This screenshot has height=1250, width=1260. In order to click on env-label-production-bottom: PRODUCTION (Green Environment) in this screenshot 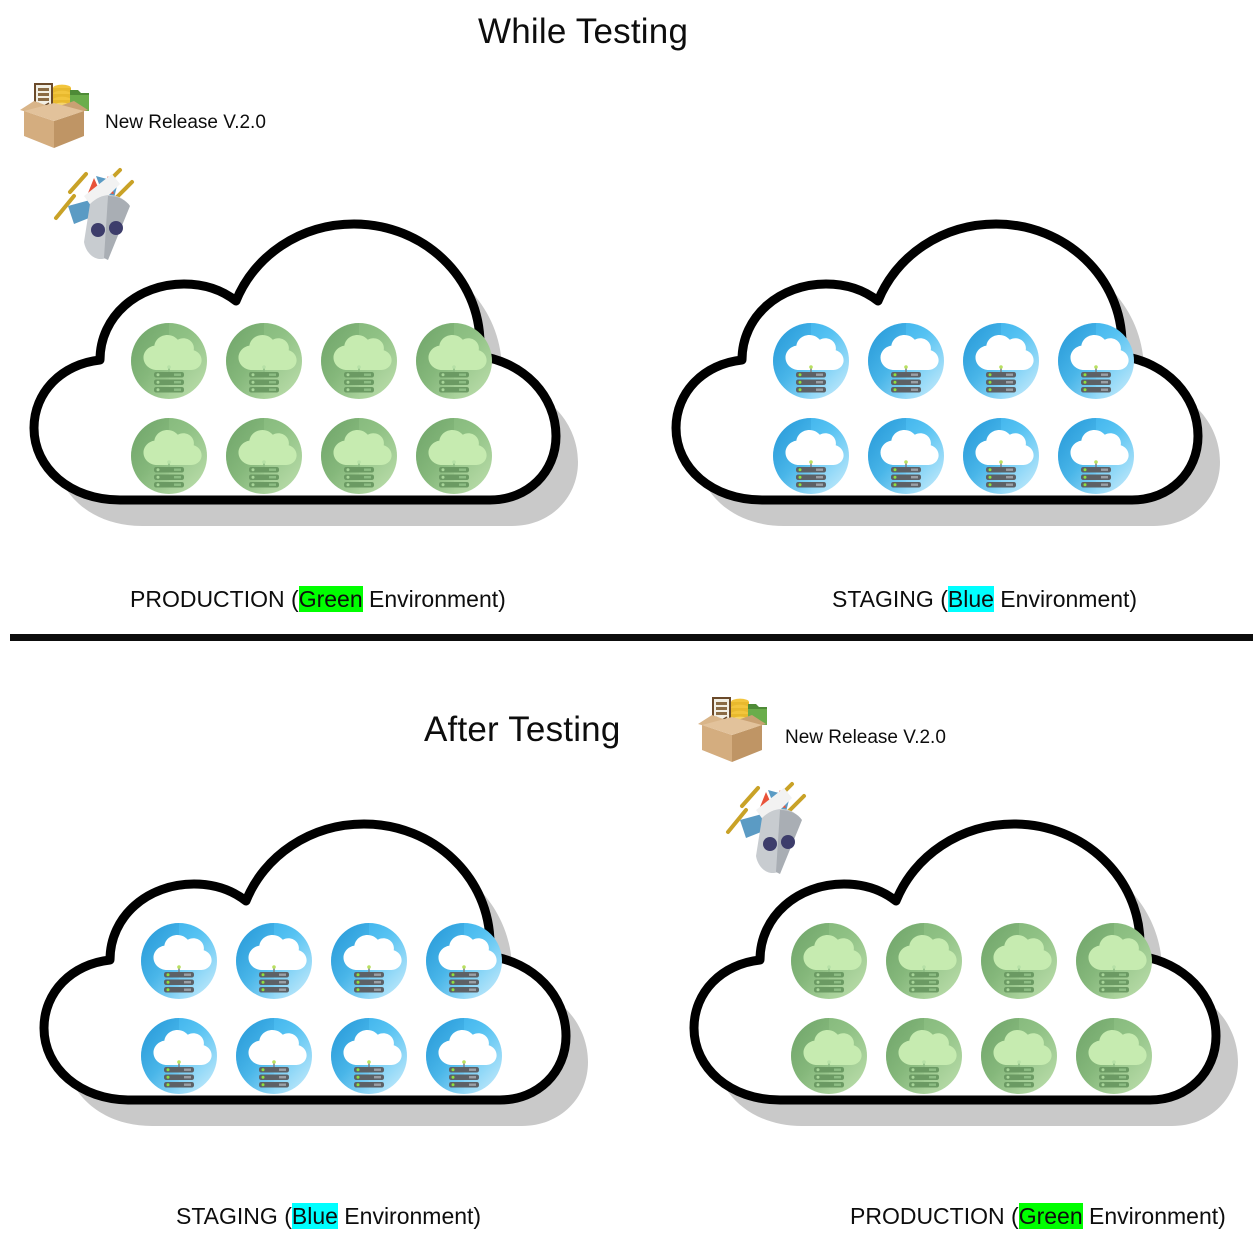, I will do `click(1038, 1216)`.